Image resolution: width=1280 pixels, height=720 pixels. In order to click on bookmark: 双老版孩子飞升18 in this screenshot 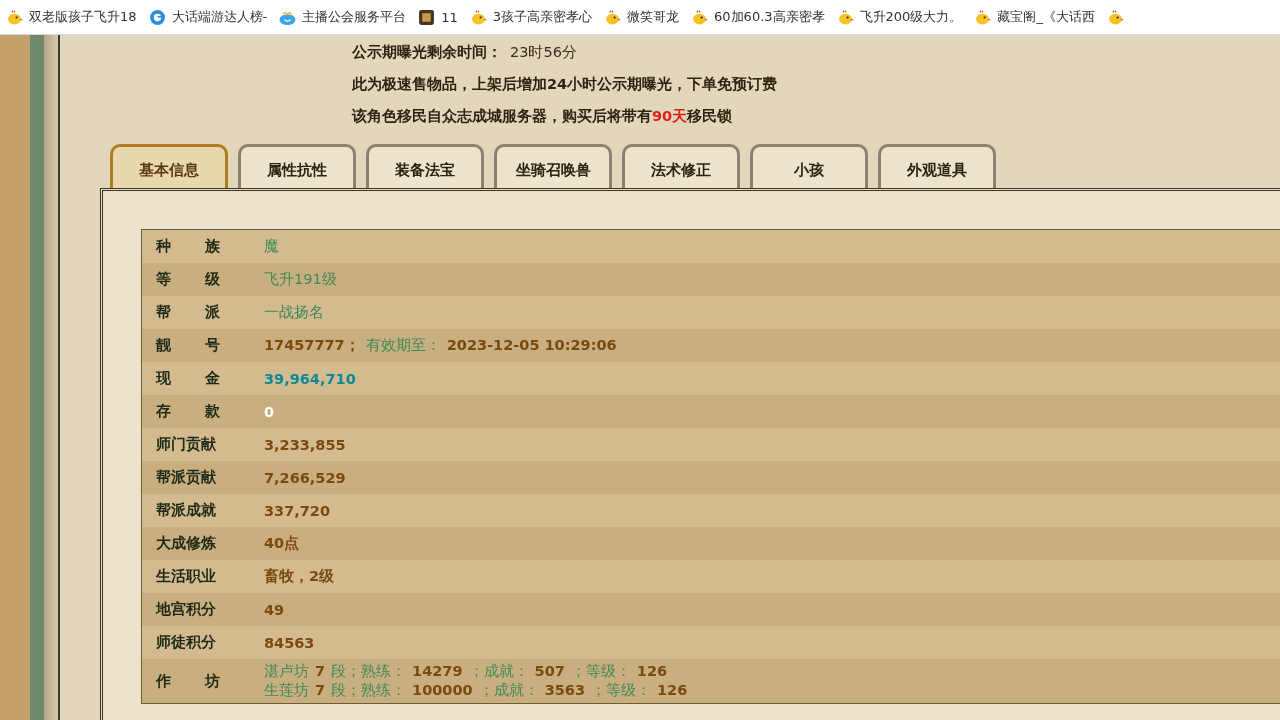, I will do `click(75, 17)`.